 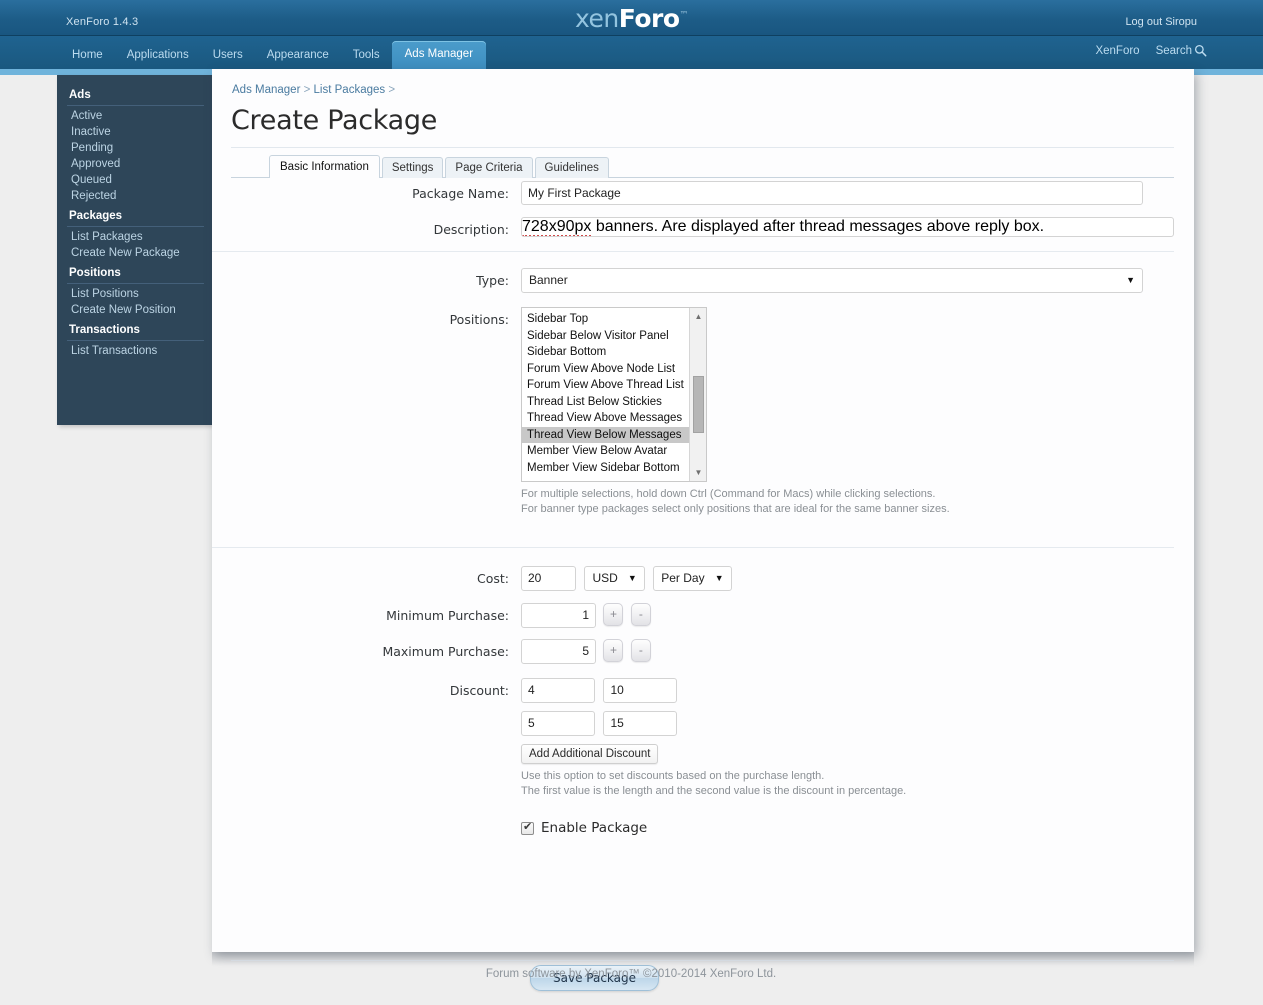 I want to click on tab-basic-information: Basic Information, so click(x=324, y=166).